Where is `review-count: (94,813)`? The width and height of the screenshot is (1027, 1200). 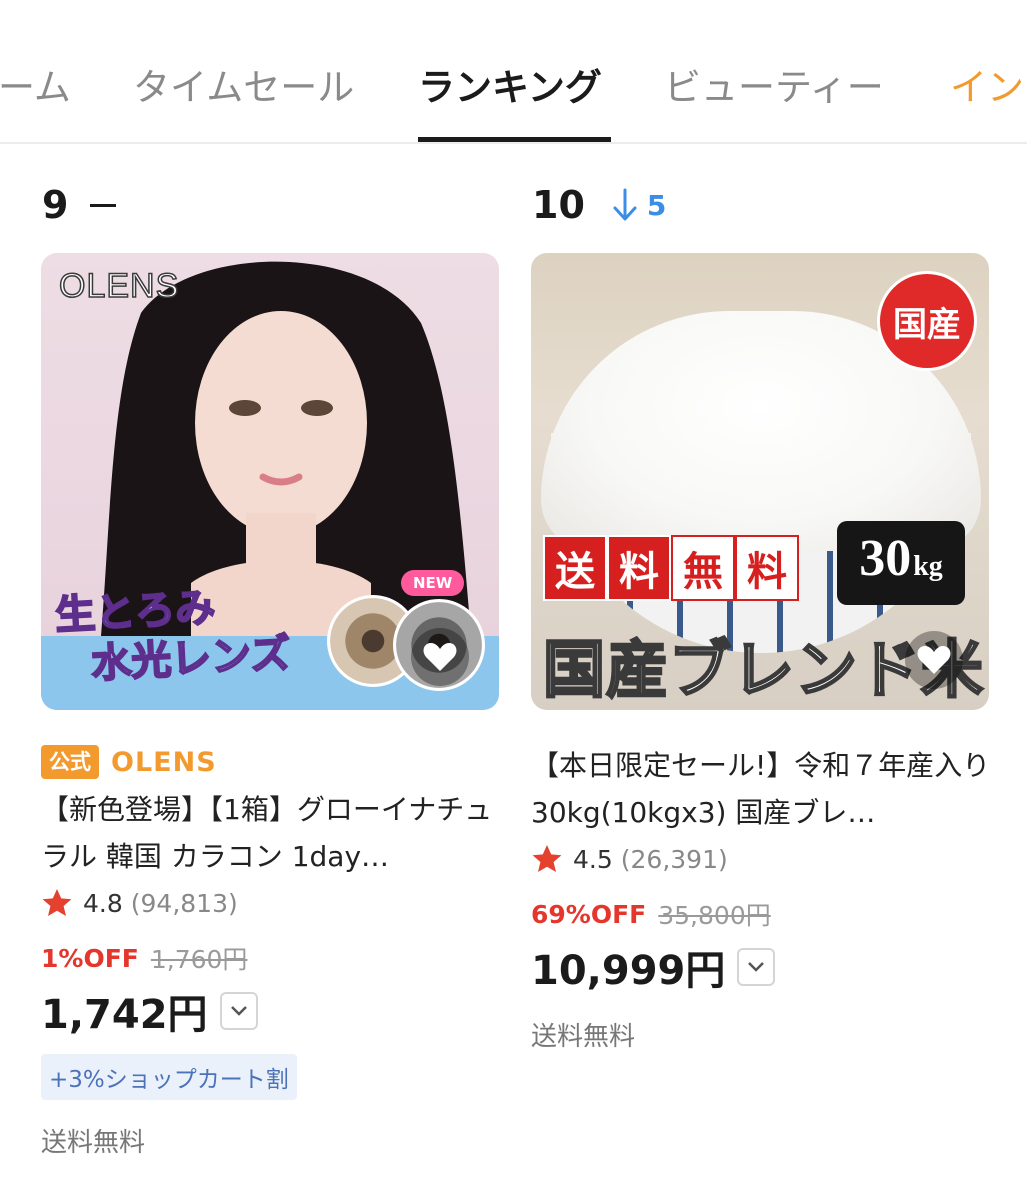 review-count: (94,813) is located at coordinates (184, 903).